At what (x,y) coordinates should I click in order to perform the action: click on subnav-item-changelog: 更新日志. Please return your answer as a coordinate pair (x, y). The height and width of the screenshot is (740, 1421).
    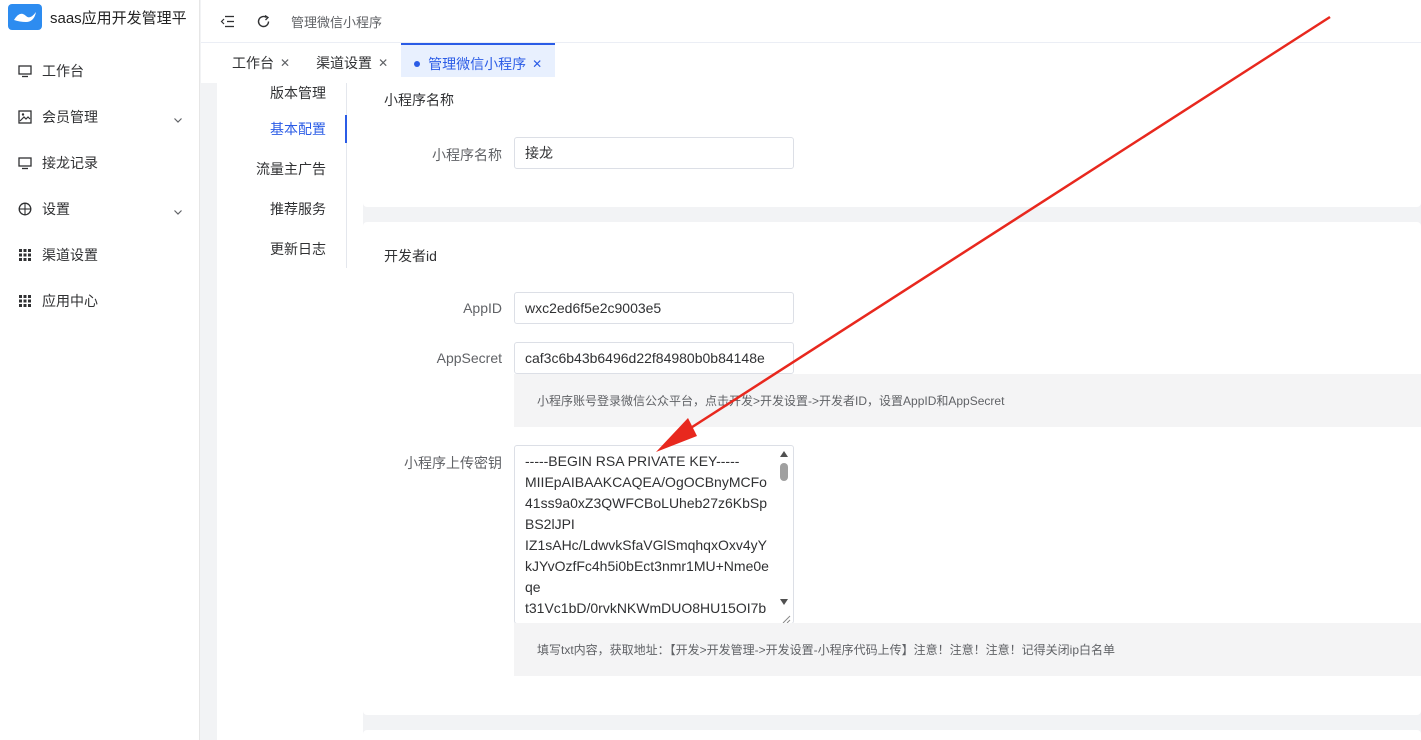
    Looking at the image, I should click on (281, 249).